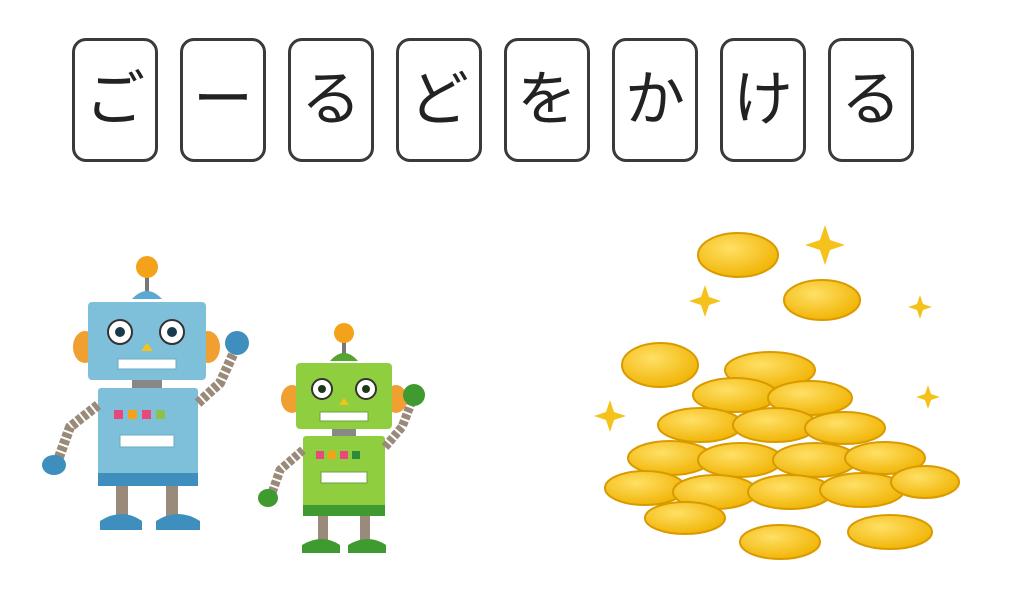  I want to click on title-card: け, so click(763, 100).